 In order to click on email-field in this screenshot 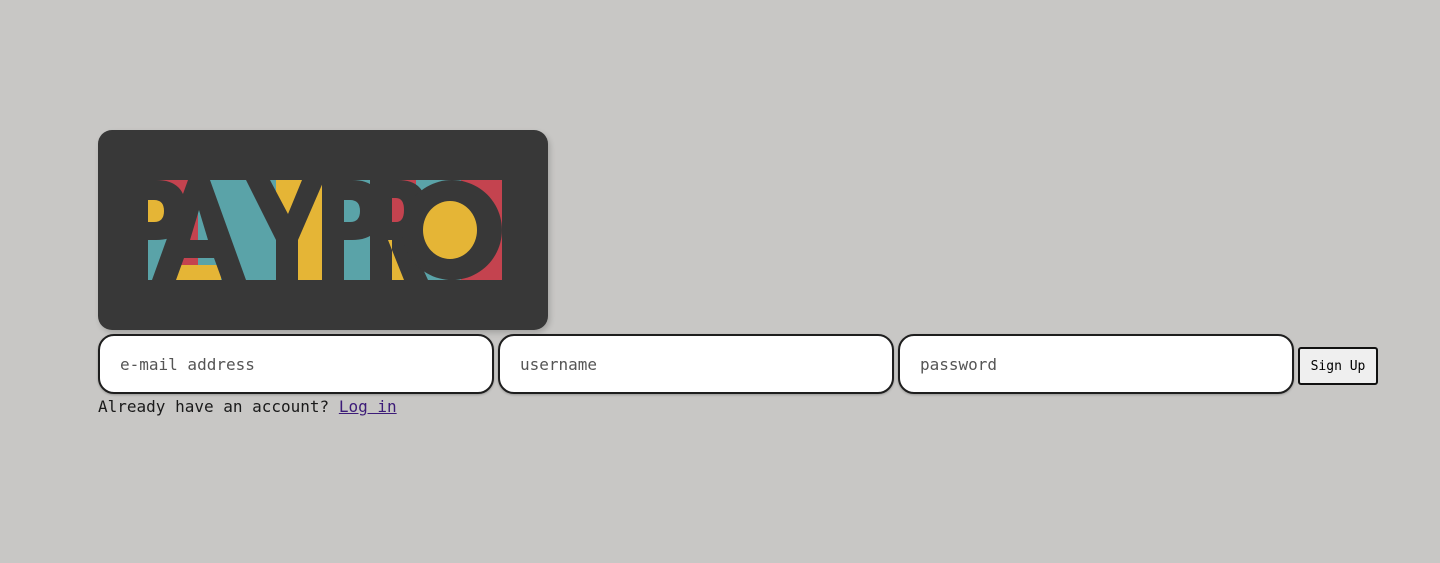, I will do `click(296, 364)`.